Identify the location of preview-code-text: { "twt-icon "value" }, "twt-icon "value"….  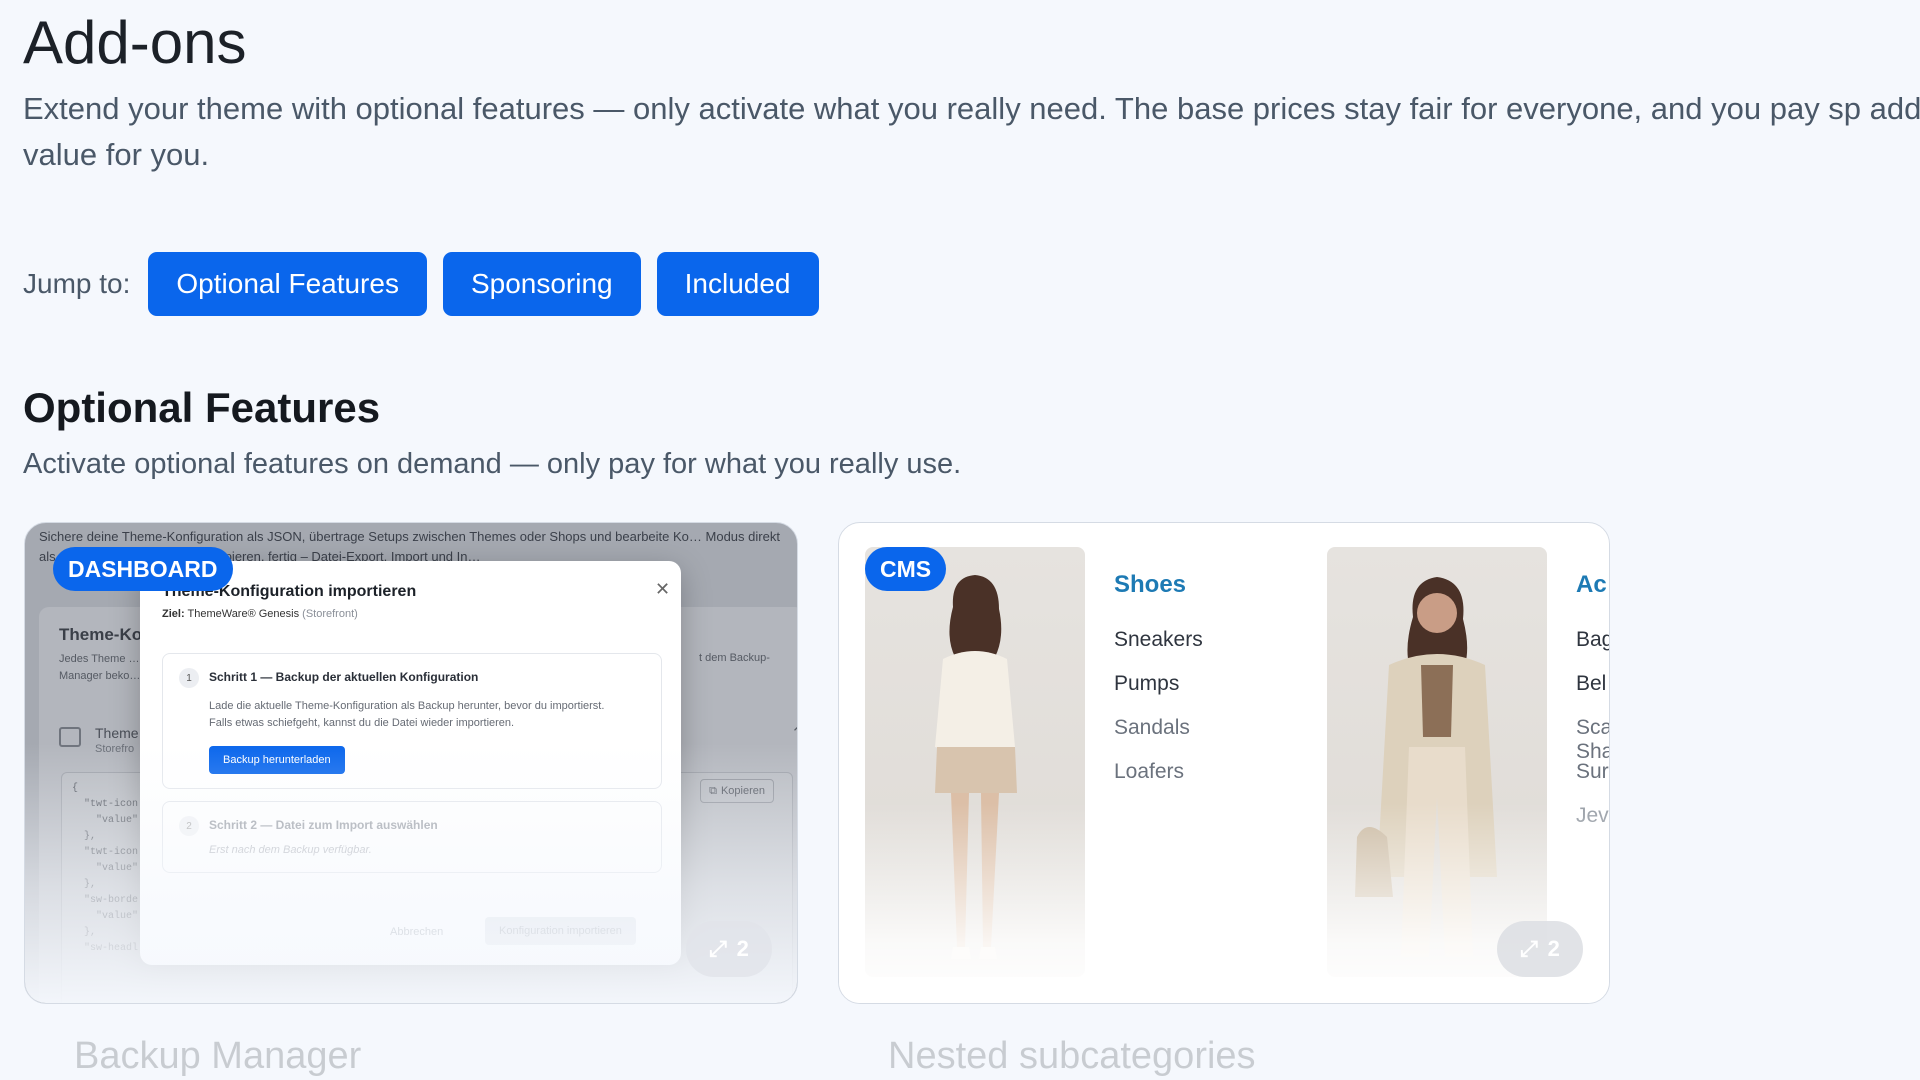
(105, 868).